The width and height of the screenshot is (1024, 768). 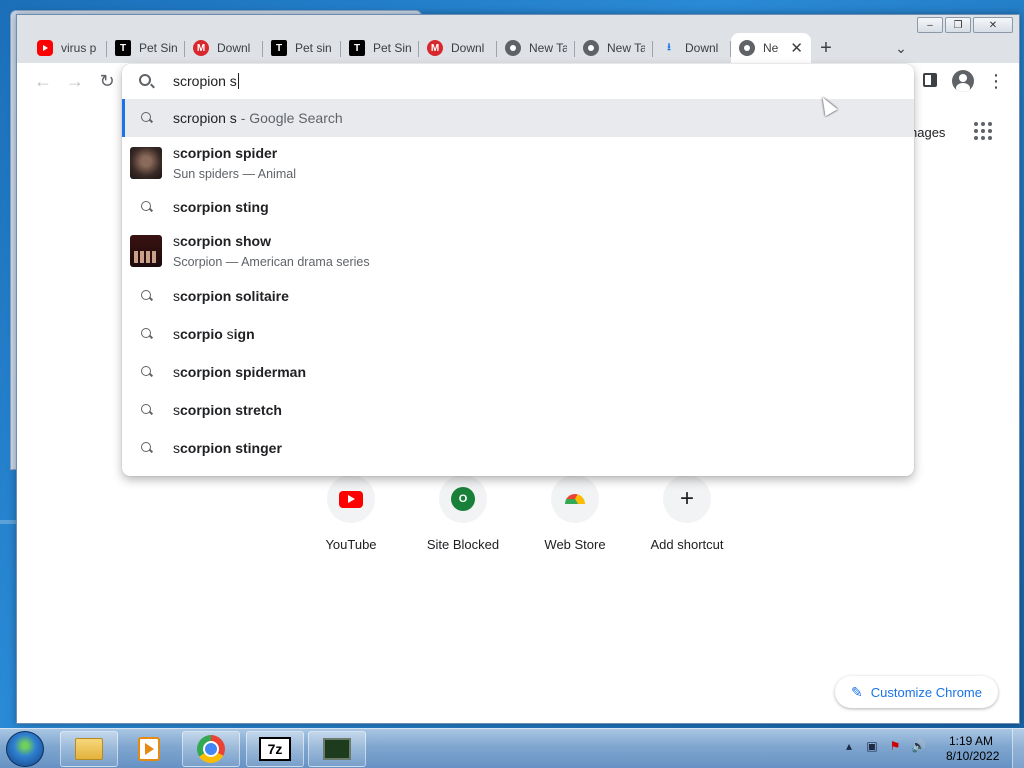 I want to click on suggestion-row: scorpion spider Sun spiders — Animal, so click(x=518, y=163).